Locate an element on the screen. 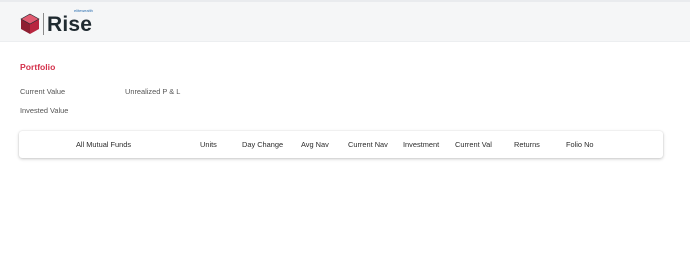 The height and width of the screenshot is (254, 690). invested-value-label: Invested Value is located at coordinates (44, 110).